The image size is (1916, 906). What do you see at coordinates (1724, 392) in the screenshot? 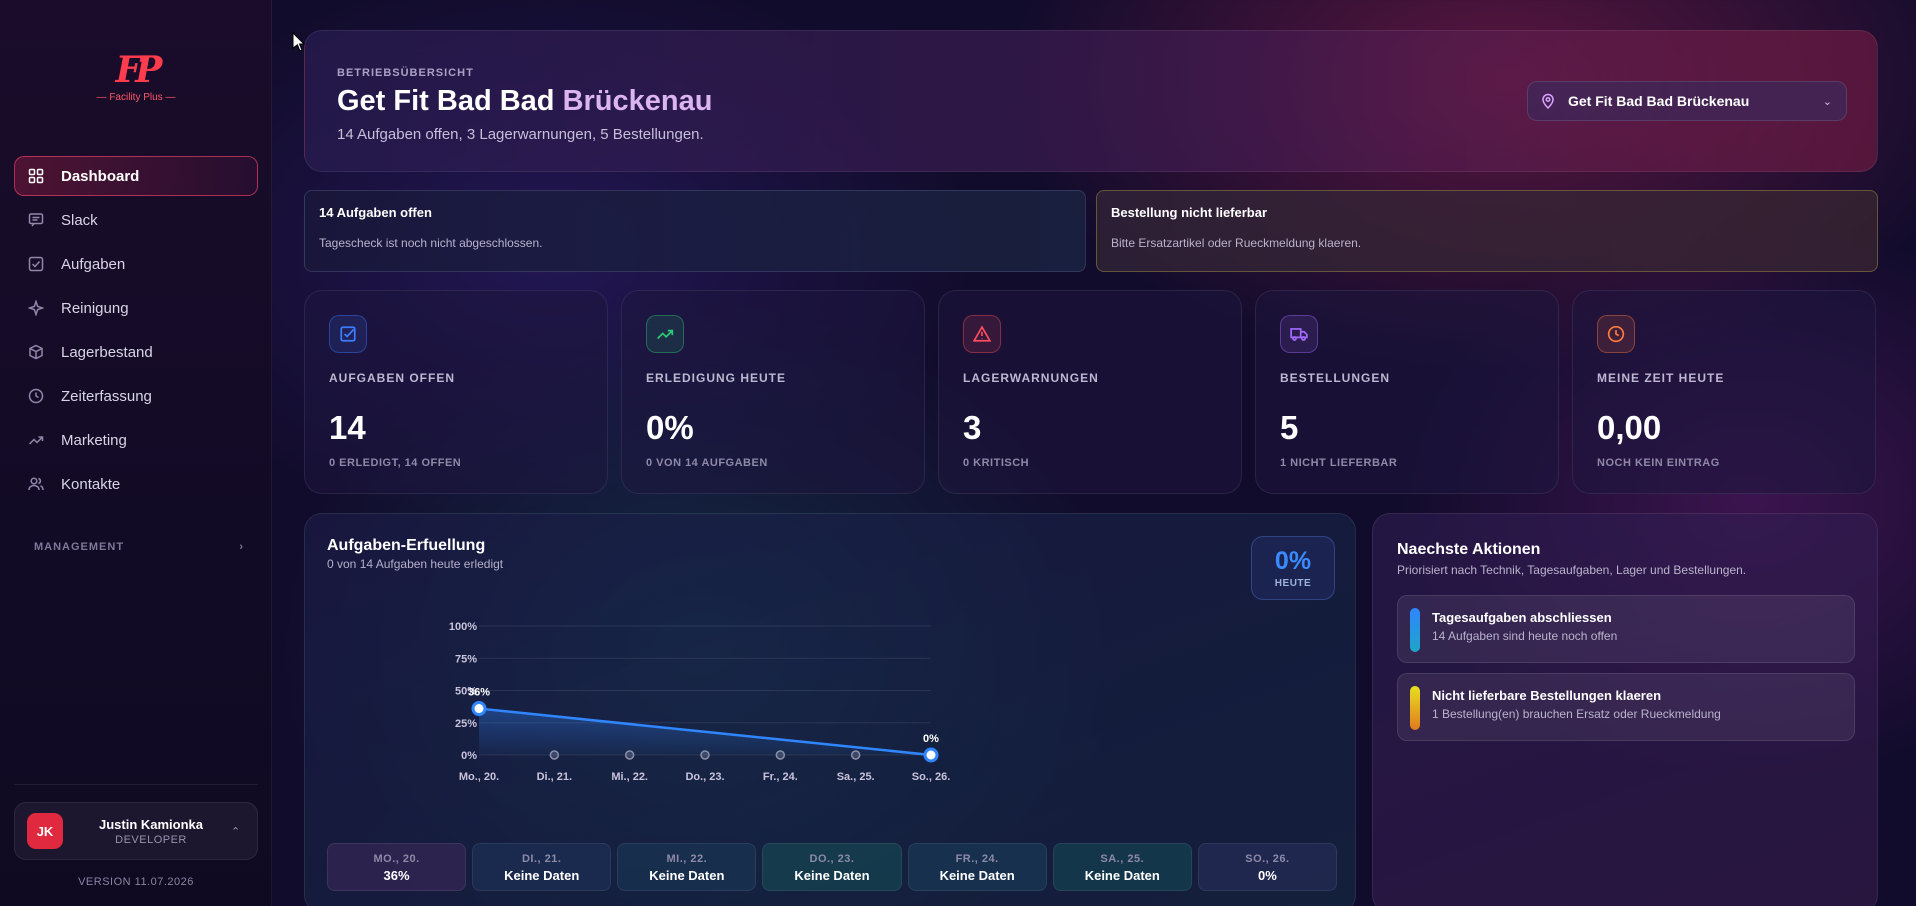
I see `stat-card-my-time-today: MEINE ZEIT HEUTE 0,00 NOCH KEIN EINTRAG` at bounding box center [1724, 392].